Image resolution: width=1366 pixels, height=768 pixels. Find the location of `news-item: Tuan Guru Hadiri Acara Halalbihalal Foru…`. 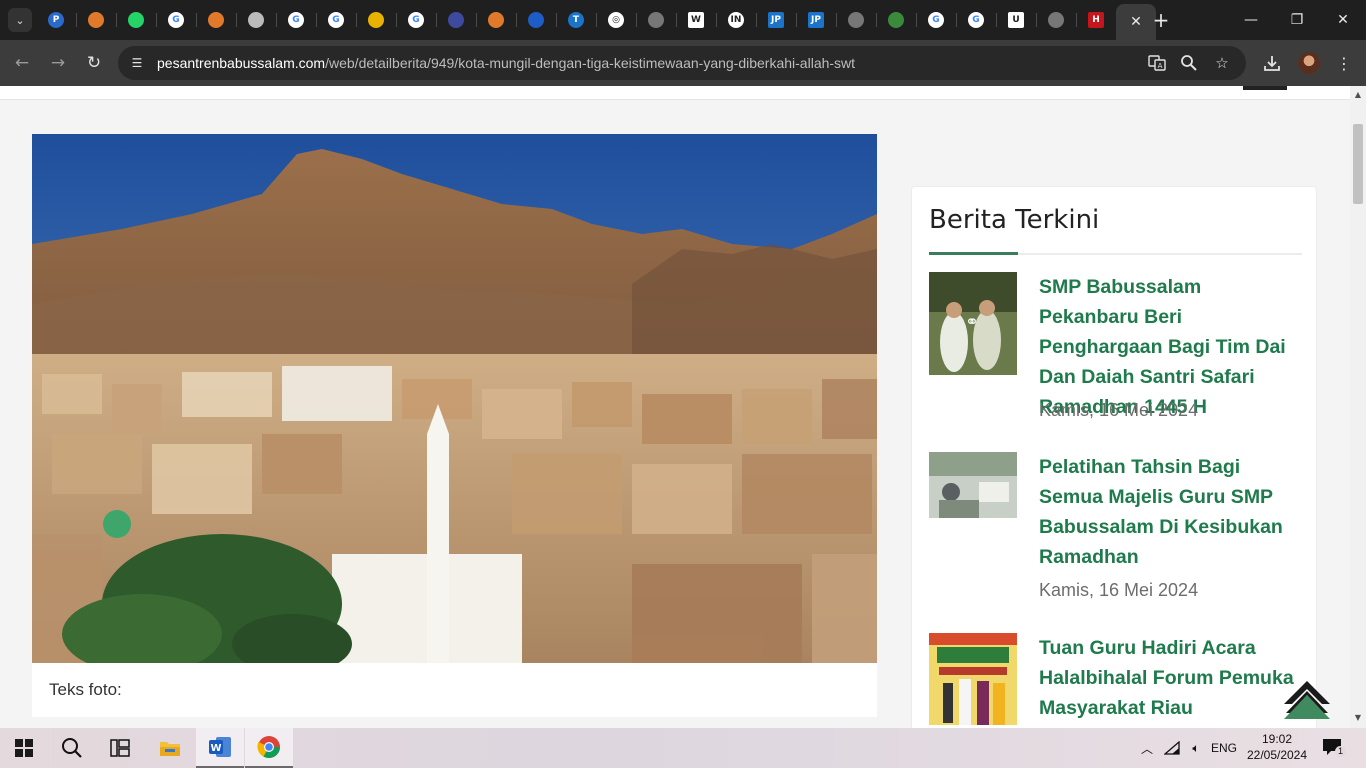

news-item: Tuan Guru Hadiri Acara Halalbihalal Foru… is located at coordinates (1115, 680).